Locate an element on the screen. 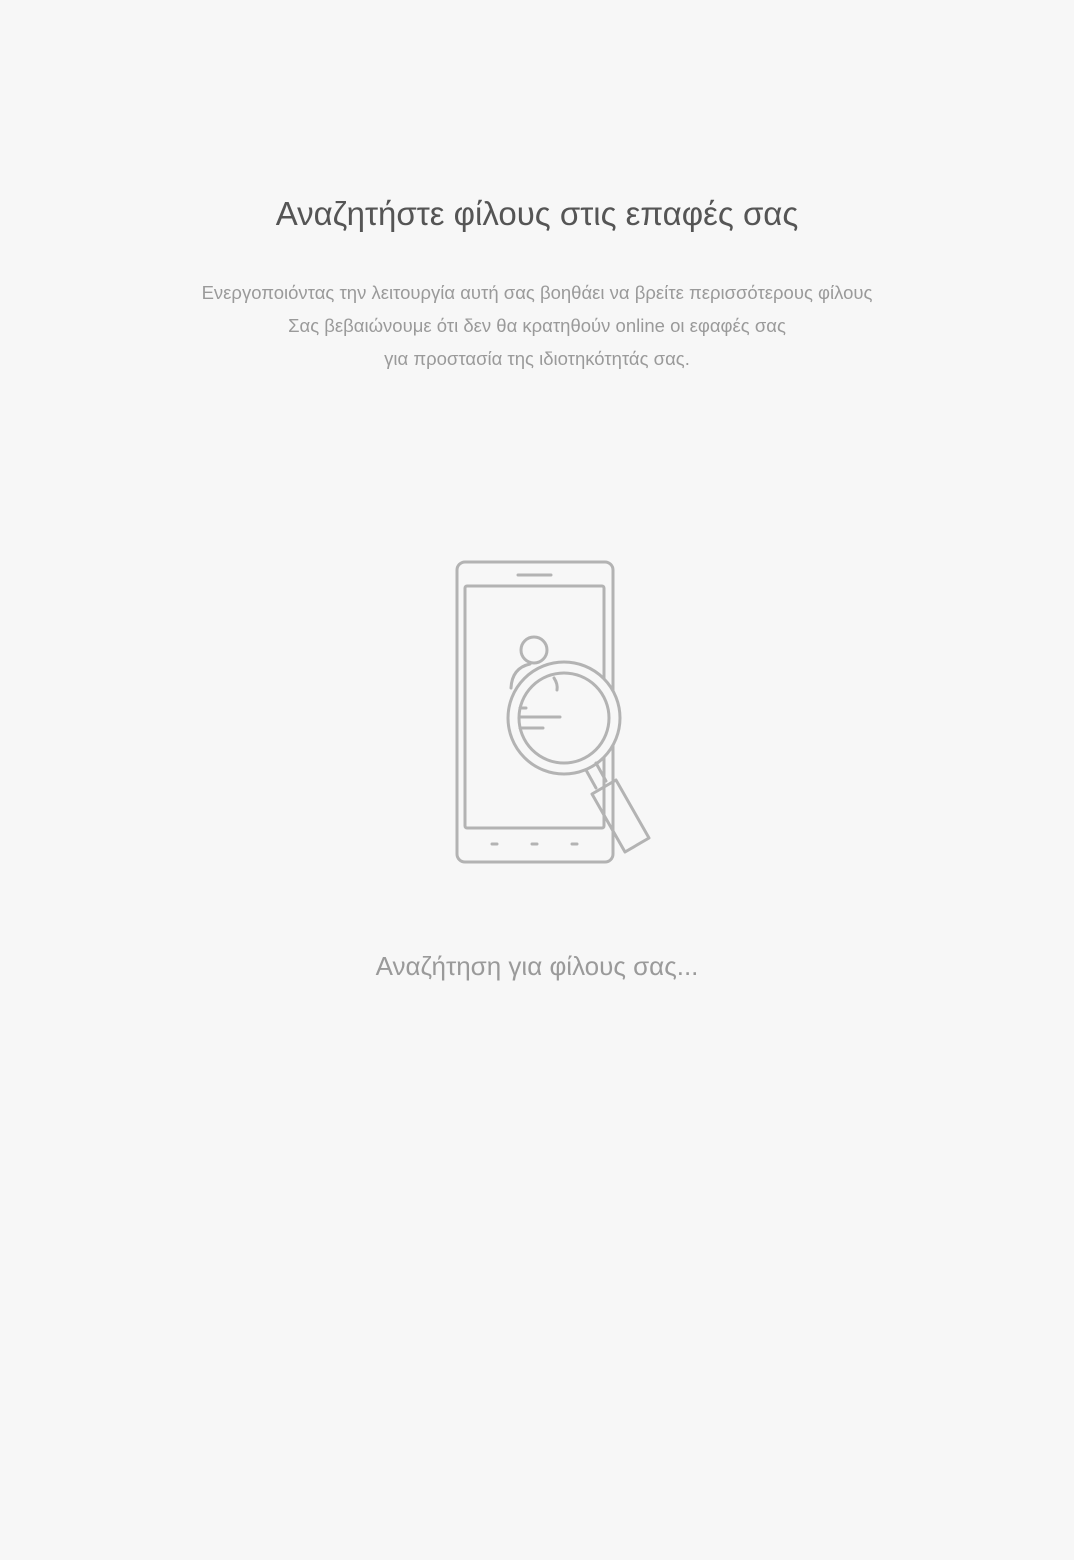 The height and width of the screenshot is (1560, 1074). phone-search-contacts-icon is located at coordinates (553, 712).